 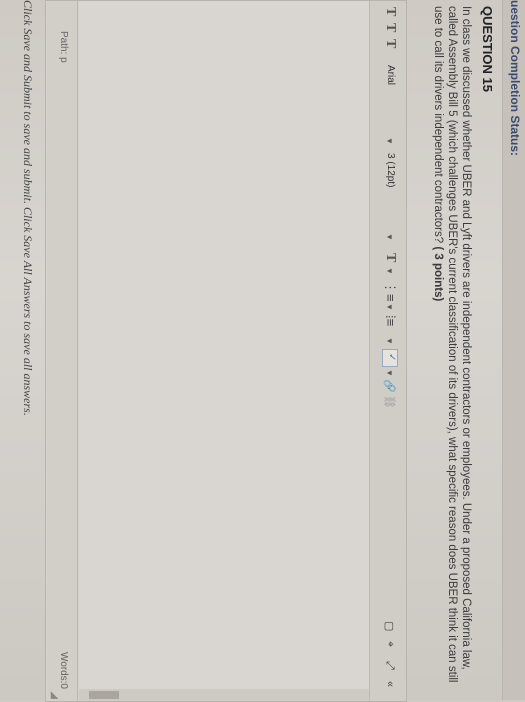 I want to click on ordered-list-button: ⁞≡, so click(x=390, y=320).